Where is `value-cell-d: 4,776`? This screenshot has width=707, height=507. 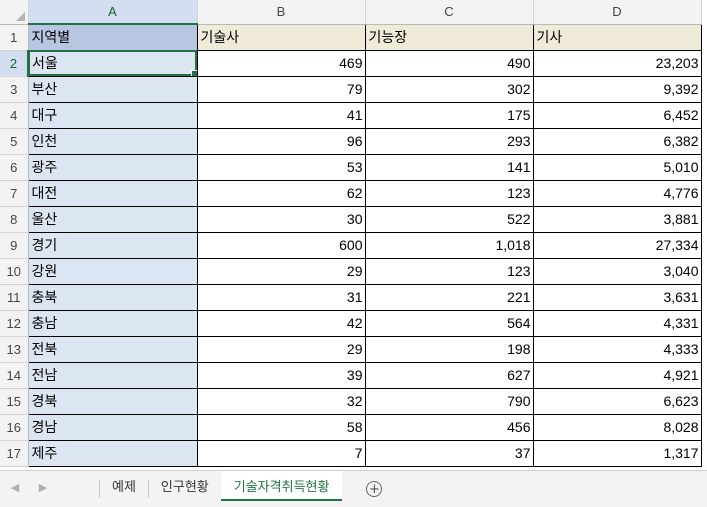
value-cell-d: 4,776 is located at coordinates (617, 193).